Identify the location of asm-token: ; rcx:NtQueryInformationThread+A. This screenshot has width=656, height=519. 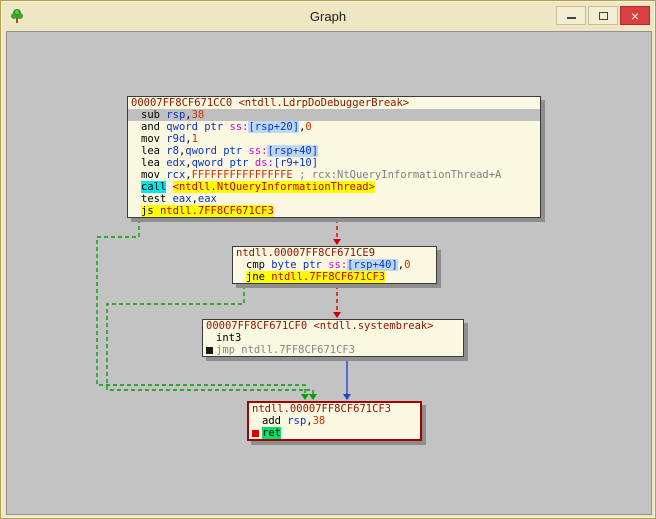
(397, 175).